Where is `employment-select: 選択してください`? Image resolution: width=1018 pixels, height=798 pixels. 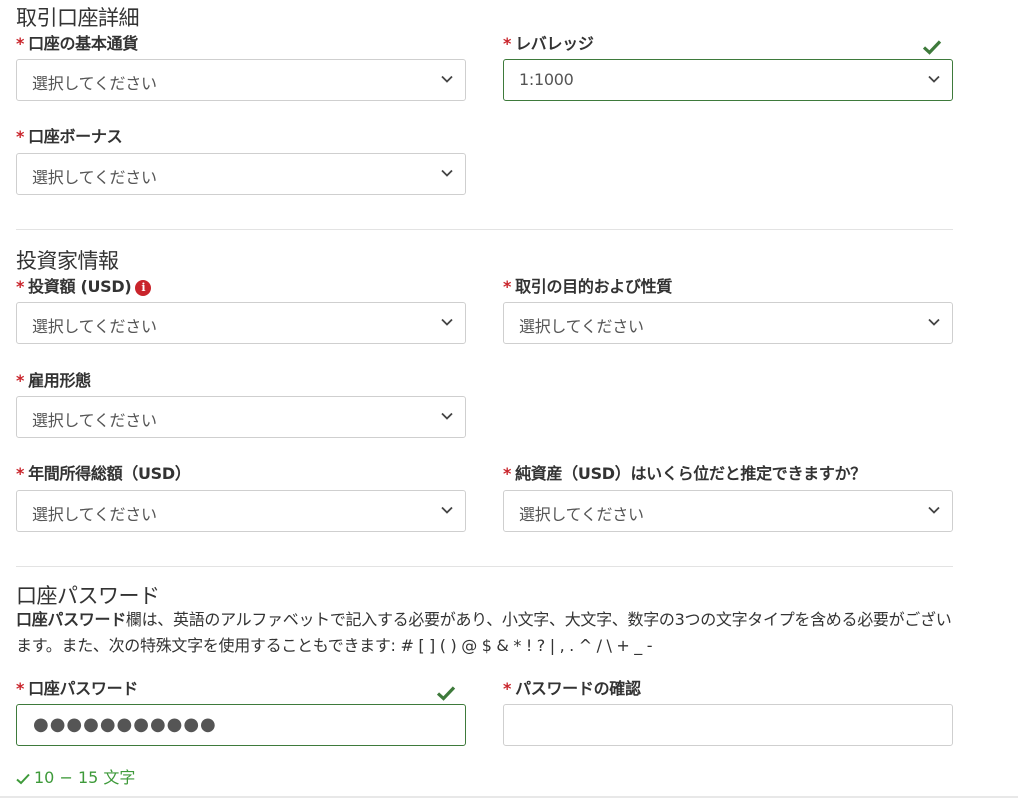
employment-select: 選択してください is located at coordinates (241, 417).